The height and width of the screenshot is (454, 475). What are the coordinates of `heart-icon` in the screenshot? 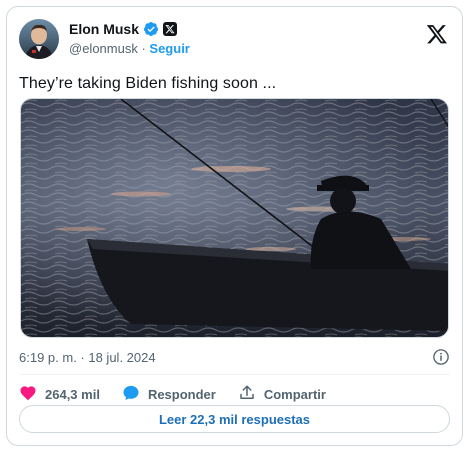 It's located at (28, 394).